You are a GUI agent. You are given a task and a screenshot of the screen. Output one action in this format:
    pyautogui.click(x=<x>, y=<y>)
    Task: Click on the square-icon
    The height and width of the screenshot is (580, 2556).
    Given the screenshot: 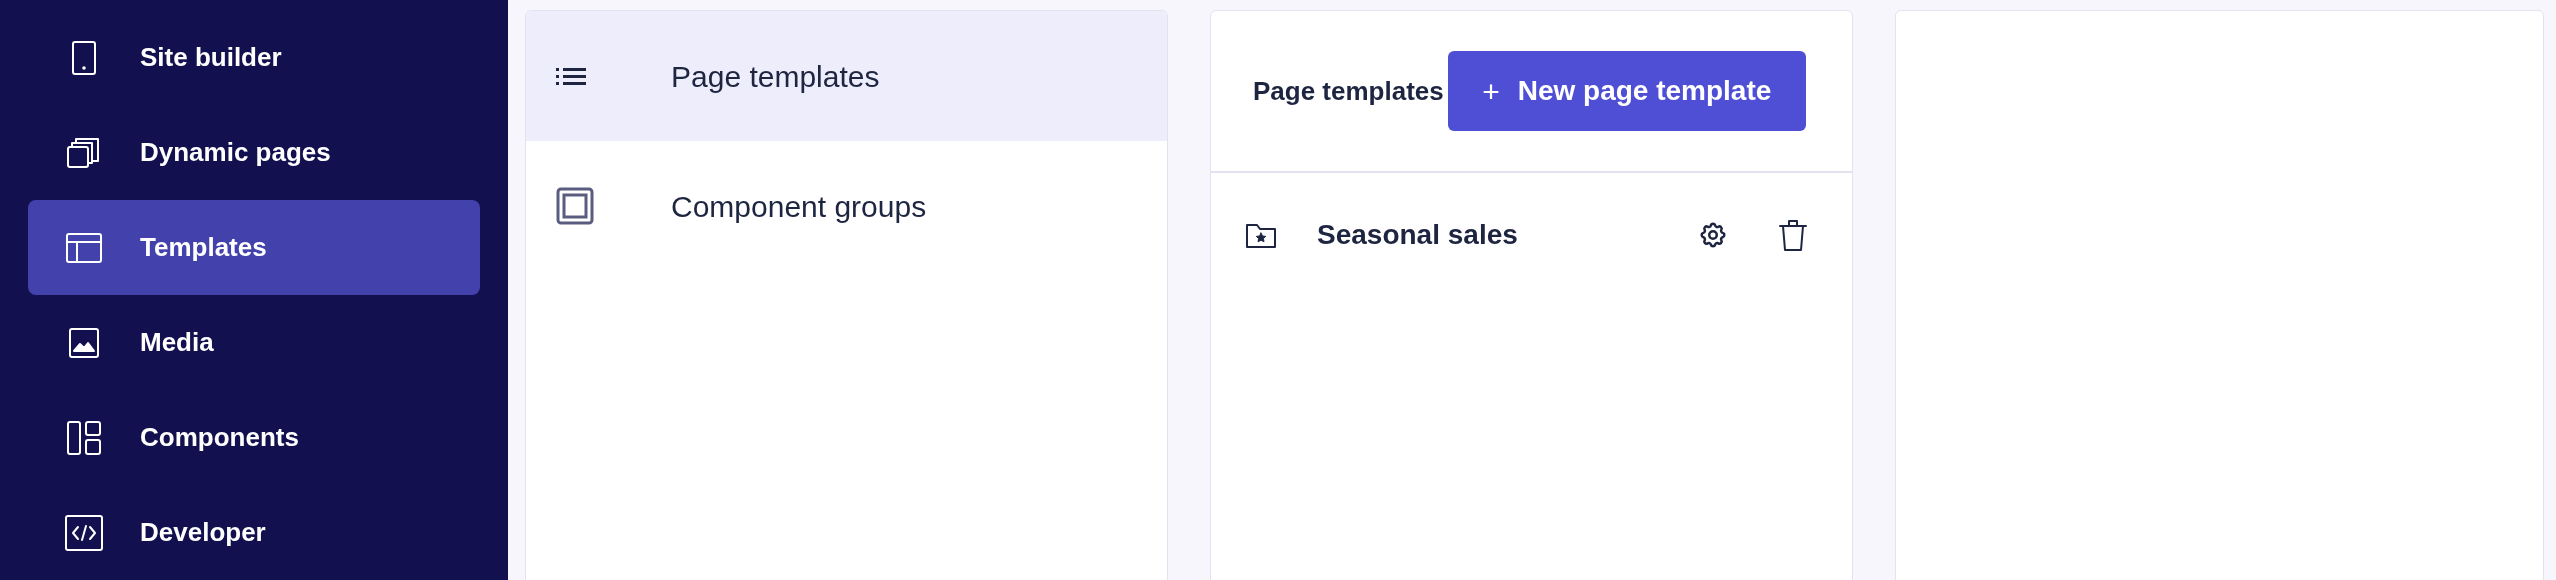 What is the action you would take?
    pyautogui.click(x=575, y=206)
    